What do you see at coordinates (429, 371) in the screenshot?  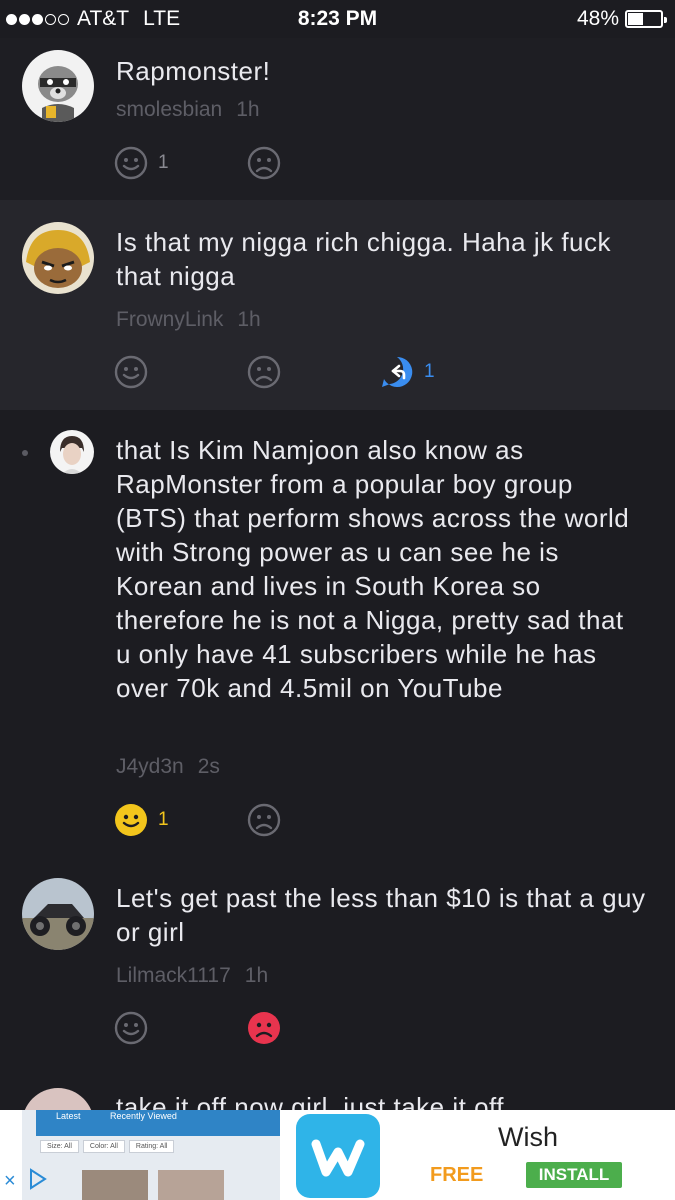 I see `reply-count: 1` at bounding box center [429, 371].